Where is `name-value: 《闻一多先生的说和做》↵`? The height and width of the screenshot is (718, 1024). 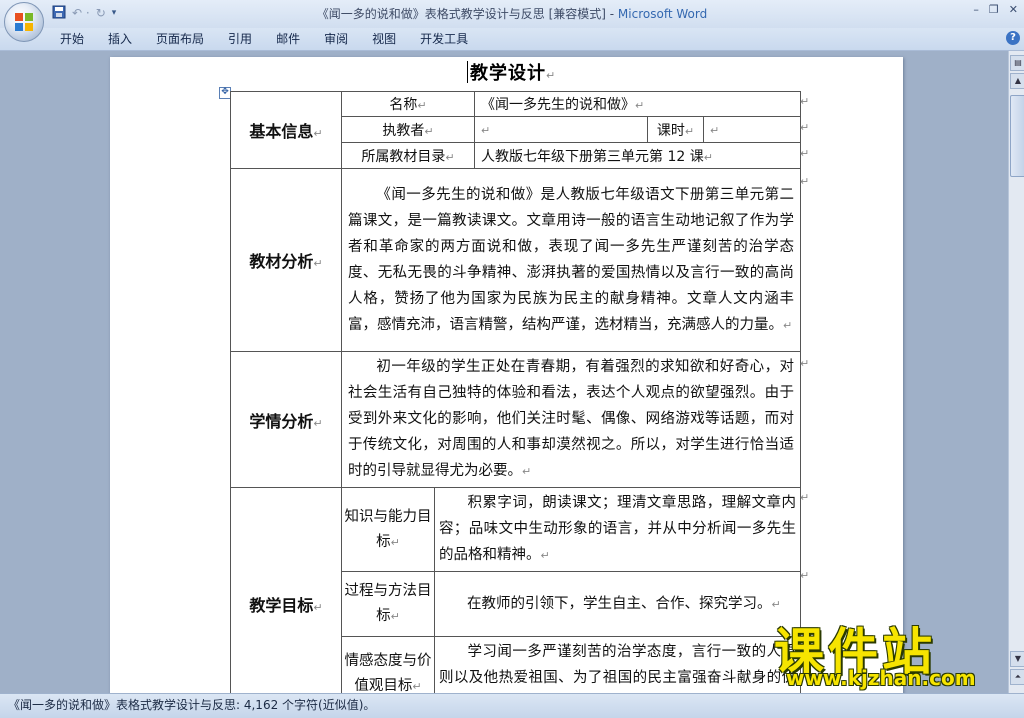 name-value: 《闻一多先生的说和做》↵ is located at coordinates (637, 104).